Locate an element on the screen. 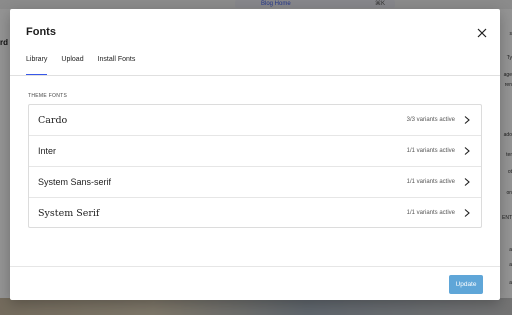 The image size is (512, 315). modal-title: Fonts is located at coordinates (41, 32).